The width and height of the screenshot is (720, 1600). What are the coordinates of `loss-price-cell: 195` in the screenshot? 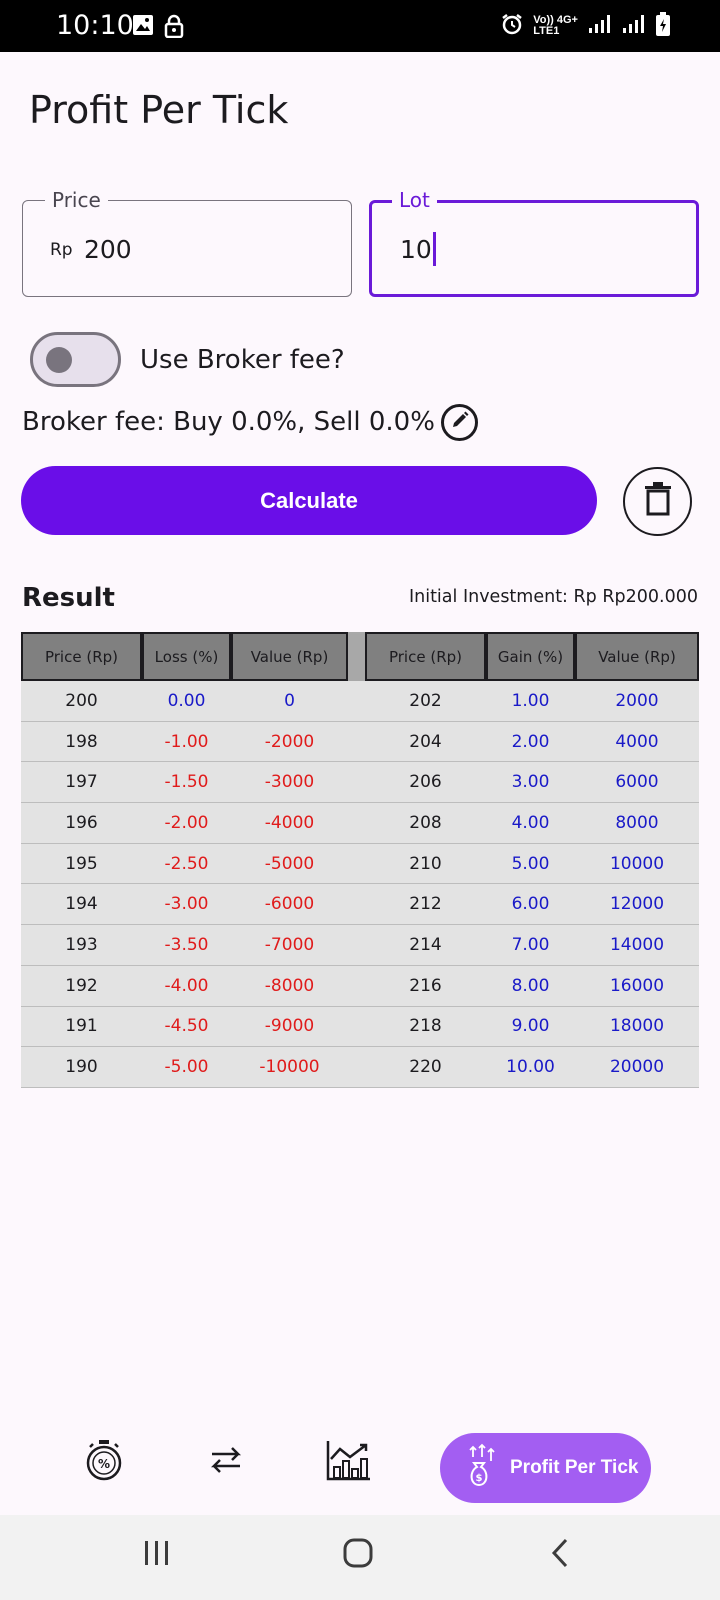 It's located at (81, 863).